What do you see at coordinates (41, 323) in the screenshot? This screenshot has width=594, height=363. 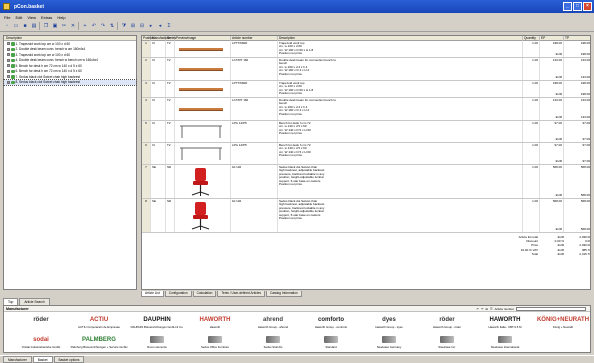 I see `manufacturer-logo: röder` at bounding box center [41, 323].